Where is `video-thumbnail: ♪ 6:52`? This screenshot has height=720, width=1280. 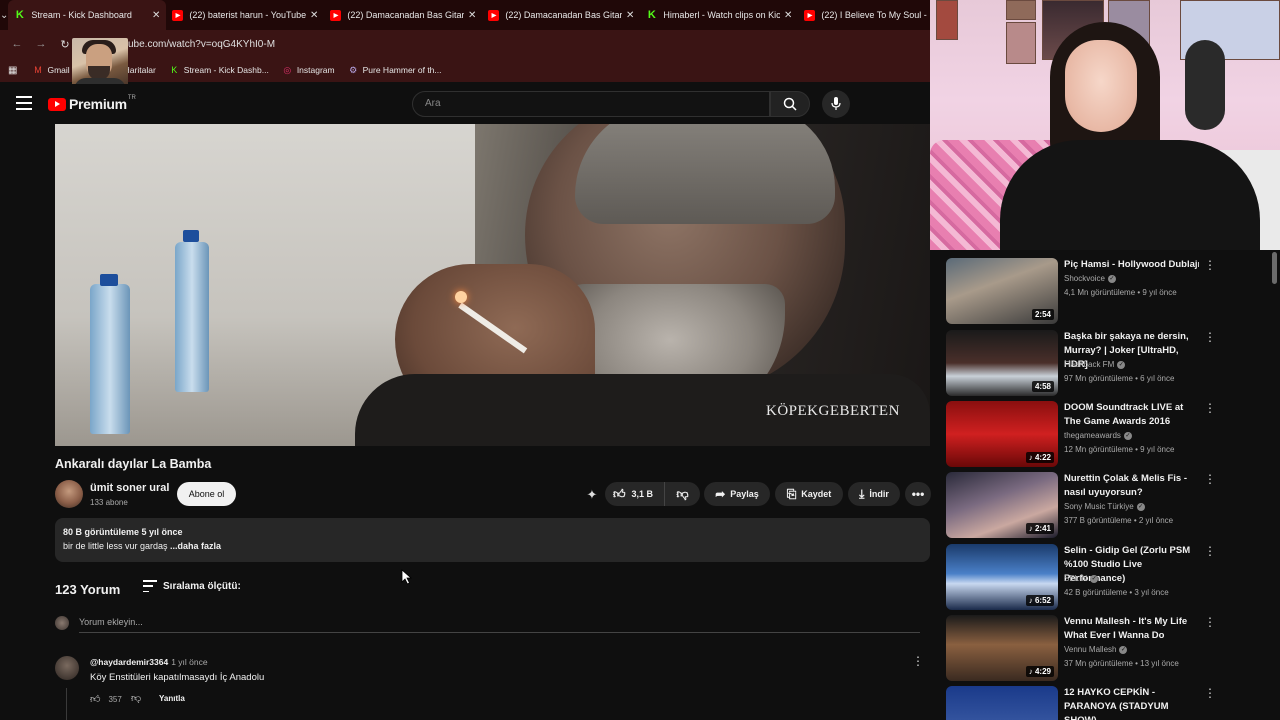
video-thumbnail: ♪ 6:52 is located at coordinates (1002, 577).